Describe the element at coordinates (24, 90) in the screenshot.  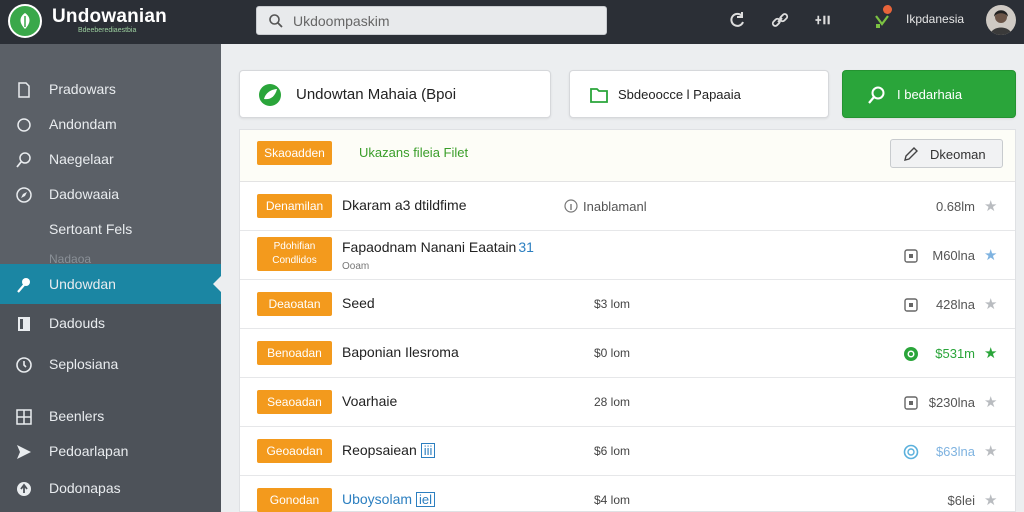
I see `file-icon` at that location.